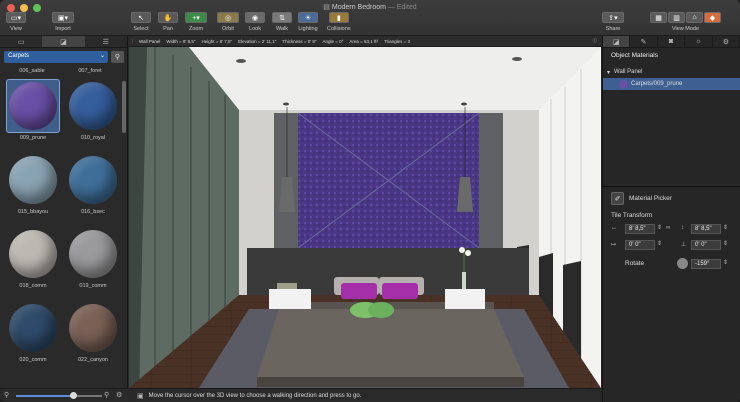 The height and width of the screenshot is (402, 740). Describe the element at coordinates (644, 41) in the screenshot. I see `tab-edit: ✎` at that location.